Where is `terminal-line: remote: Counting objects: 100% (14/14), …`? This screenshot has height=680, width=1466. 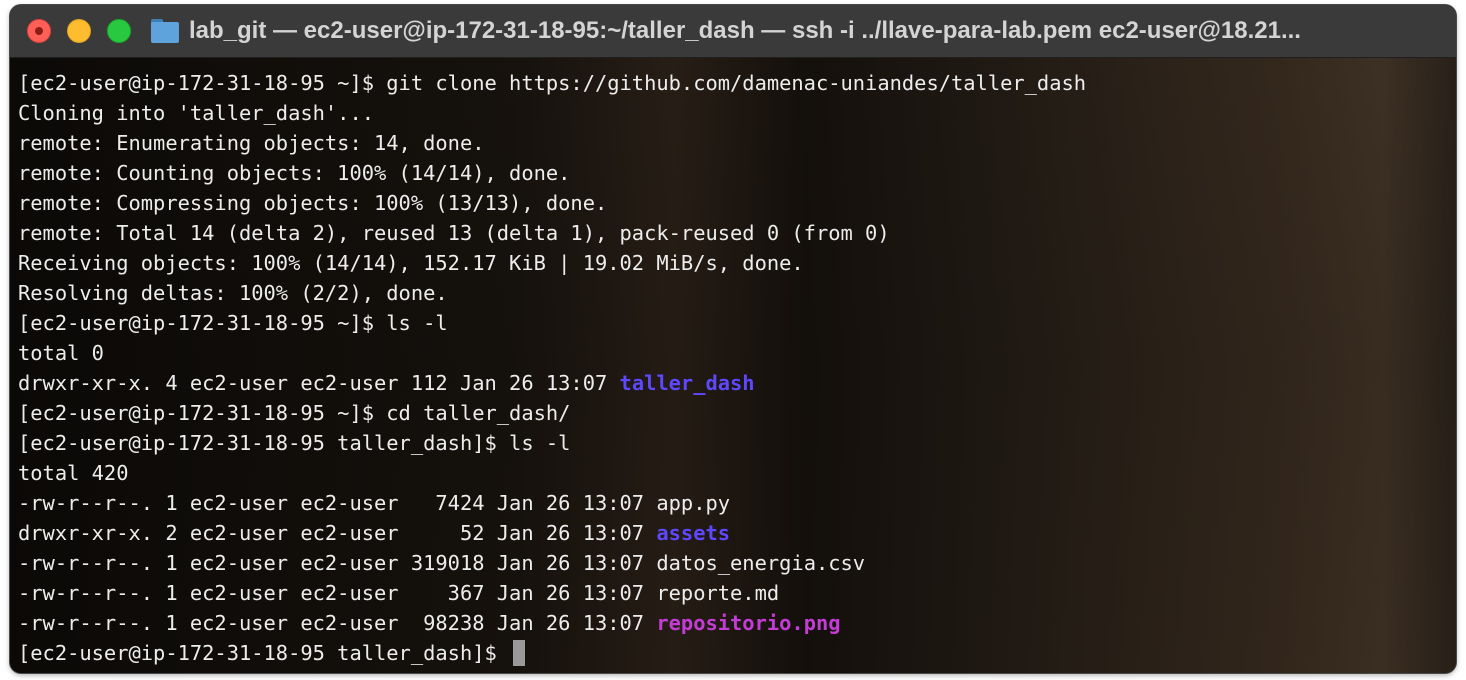
terminal-line: remote: Counting objects: 100% (14/14), … is located at coordinates (294, 173).